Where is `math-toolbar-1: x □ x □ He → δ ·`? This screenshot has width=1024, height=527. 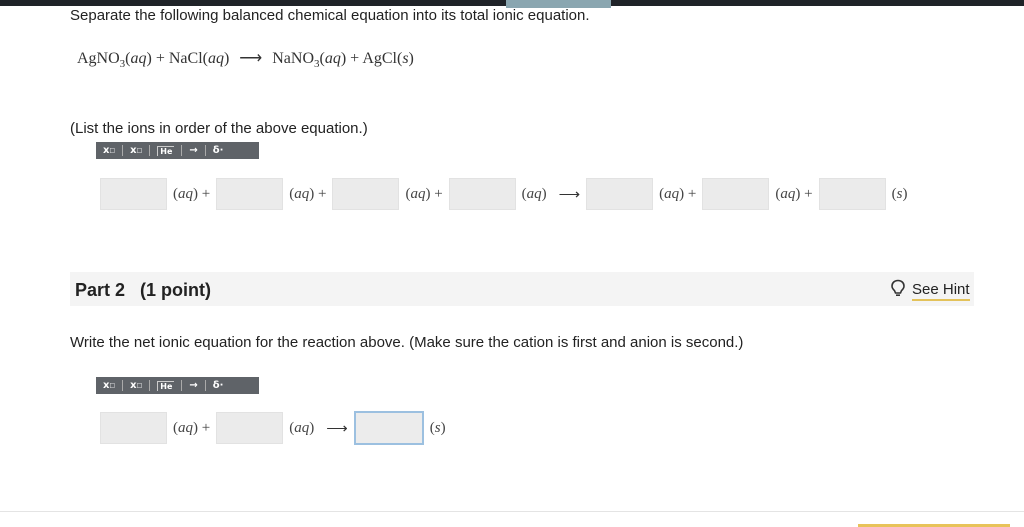
math-toolbar-1: x □ x □ He → δ · is located at coordinates (177, 150).